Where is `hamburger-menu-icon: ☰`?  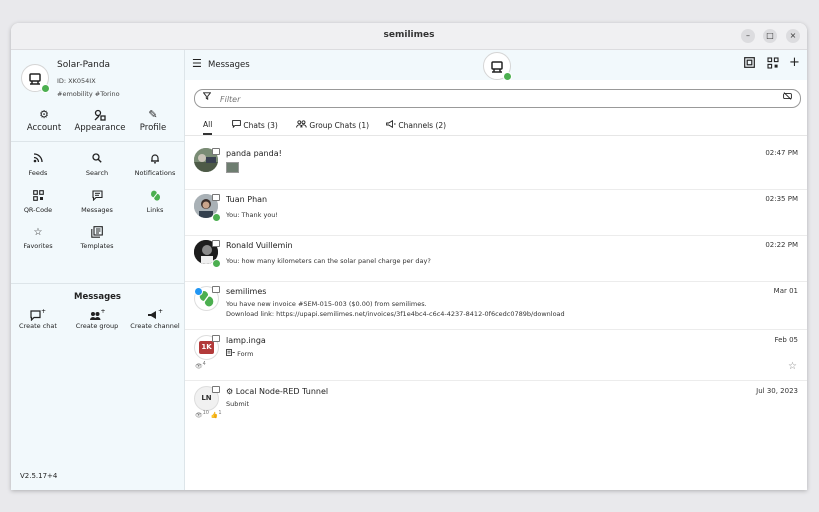 hamburger-menu-icon: ☰ is located at coordinates (197, 63).